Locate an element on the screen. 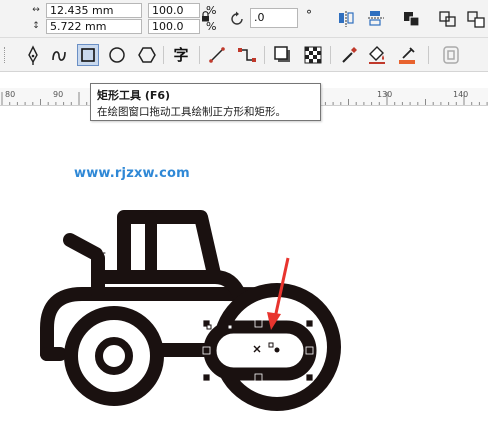  text-tool-icon: 字 is located at coordinates (181, 55).